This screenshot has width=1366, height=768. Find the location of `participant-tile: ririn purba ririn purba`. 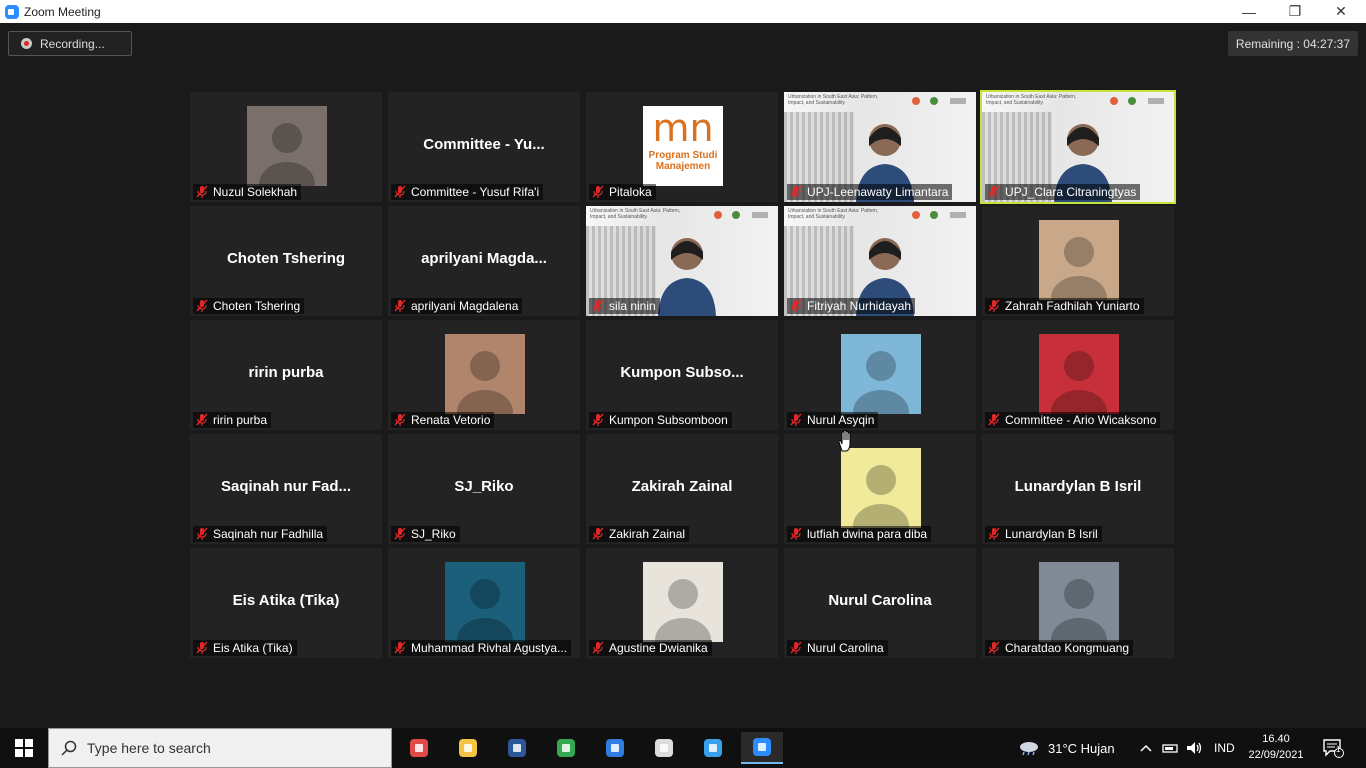

participant-tile: ririn purba ririn purba is located at coordinates (286, 375).